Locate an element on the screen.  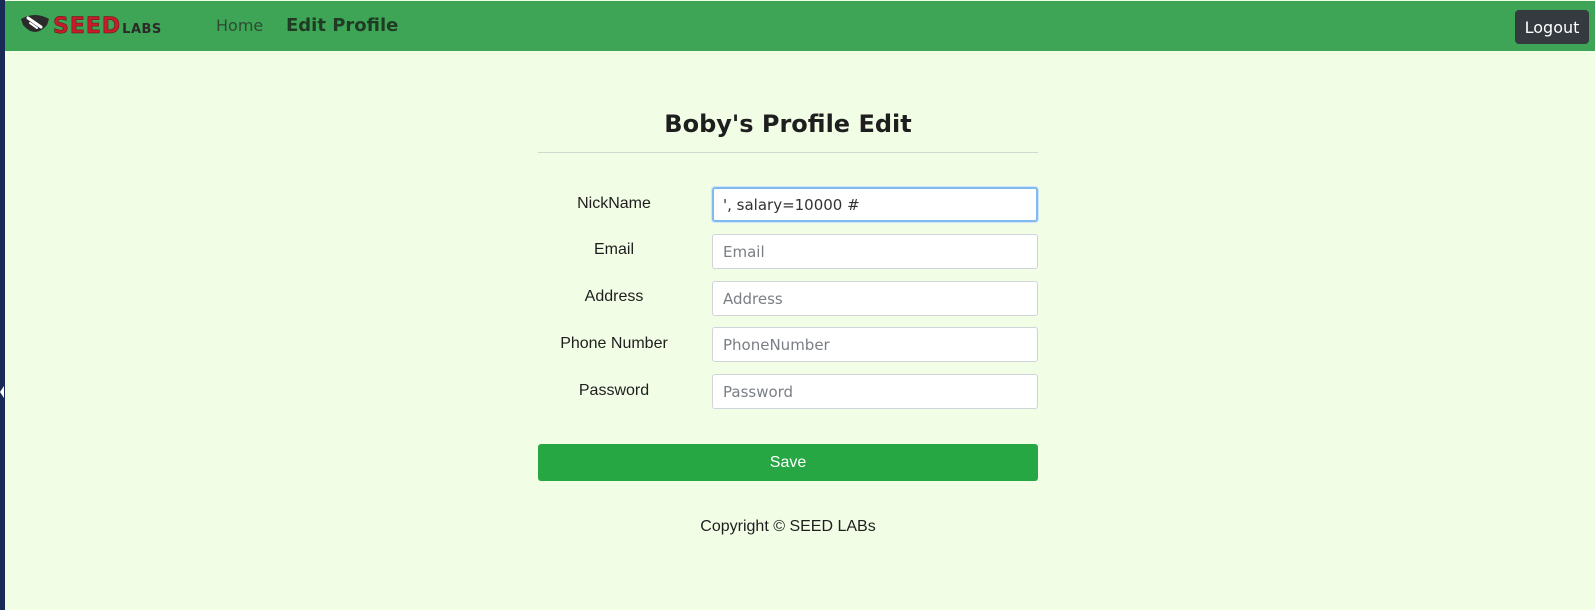
seed-shield-icon is located at coordinates (35, 23).